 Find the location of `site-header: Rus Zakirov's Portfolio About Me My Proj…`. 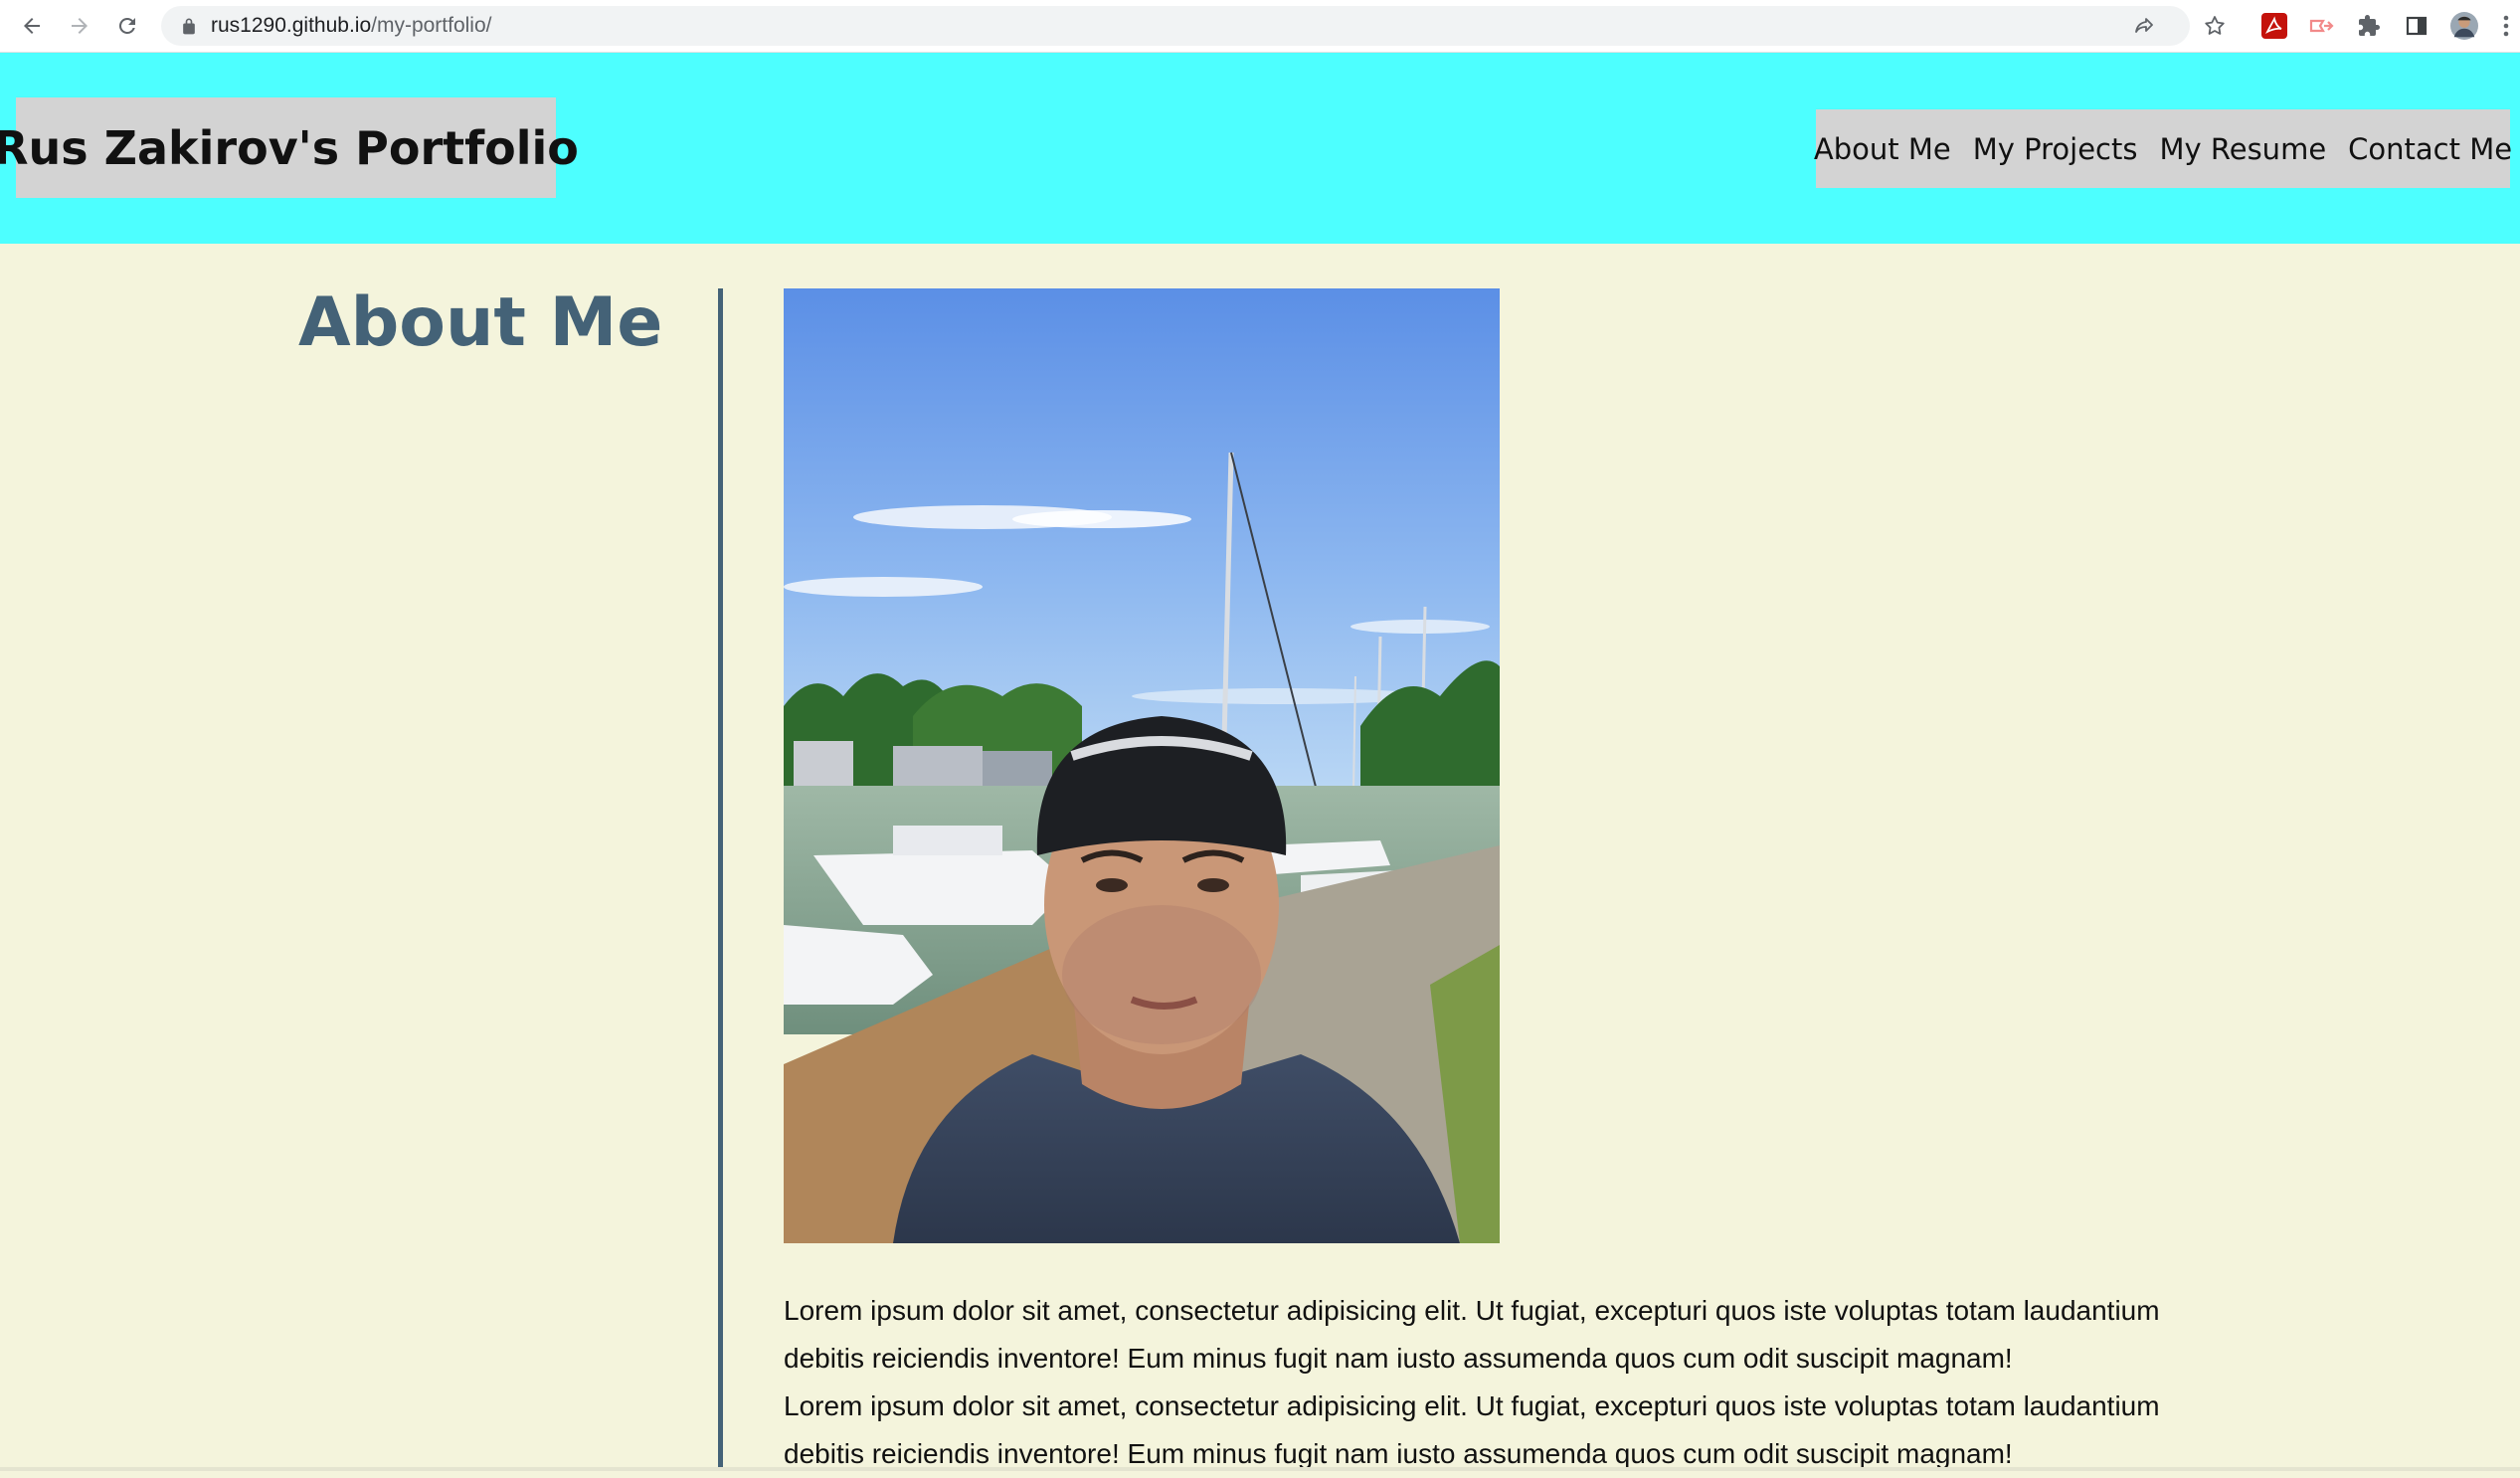

site-header: Rus Zakirov's Portfolio About Me My Proj… is located at coordinates (1260, 148).